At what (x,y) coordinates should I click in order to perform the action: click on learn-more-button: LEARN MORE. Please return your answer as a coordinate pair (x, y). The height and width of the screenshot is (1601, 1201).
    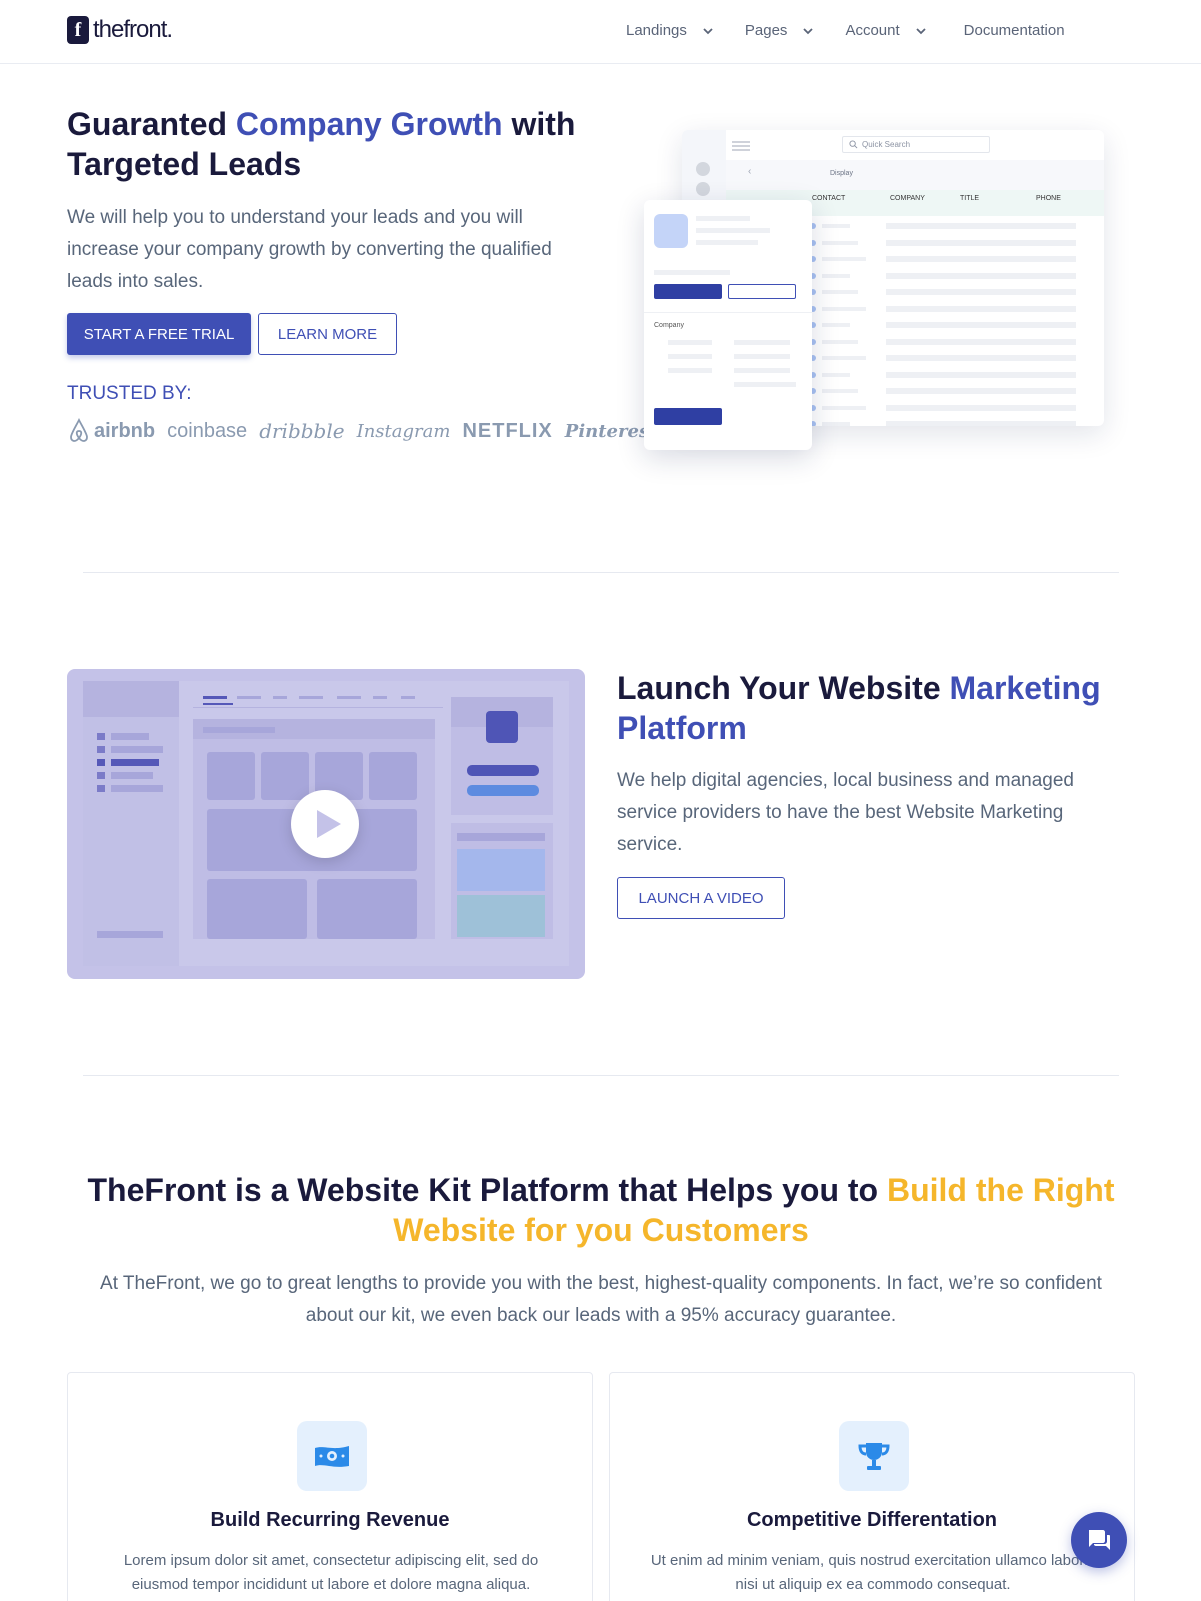
    Looking at the image, I should click on (327, 334).